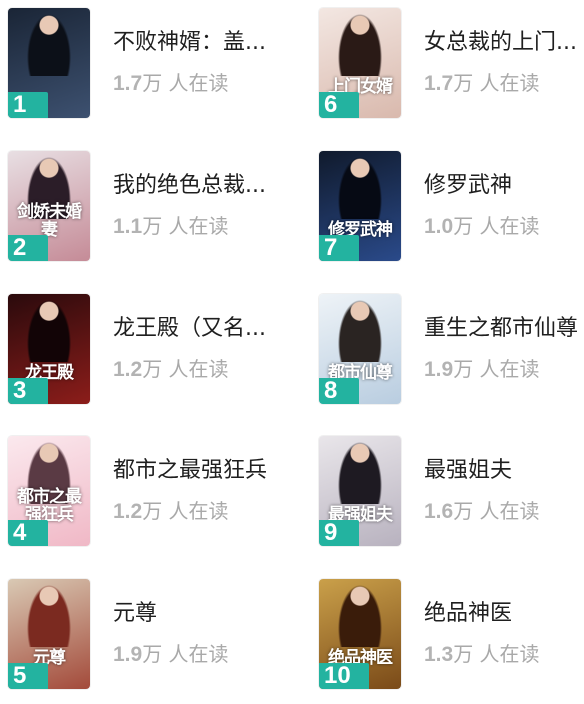 The width and height of the screenshot is (584, 704). Describe the element at coordinates (158, 64) in the screenshot. I see `book-item-1: 1 不败神婿：盖... 1.7万 人在读` at that location.